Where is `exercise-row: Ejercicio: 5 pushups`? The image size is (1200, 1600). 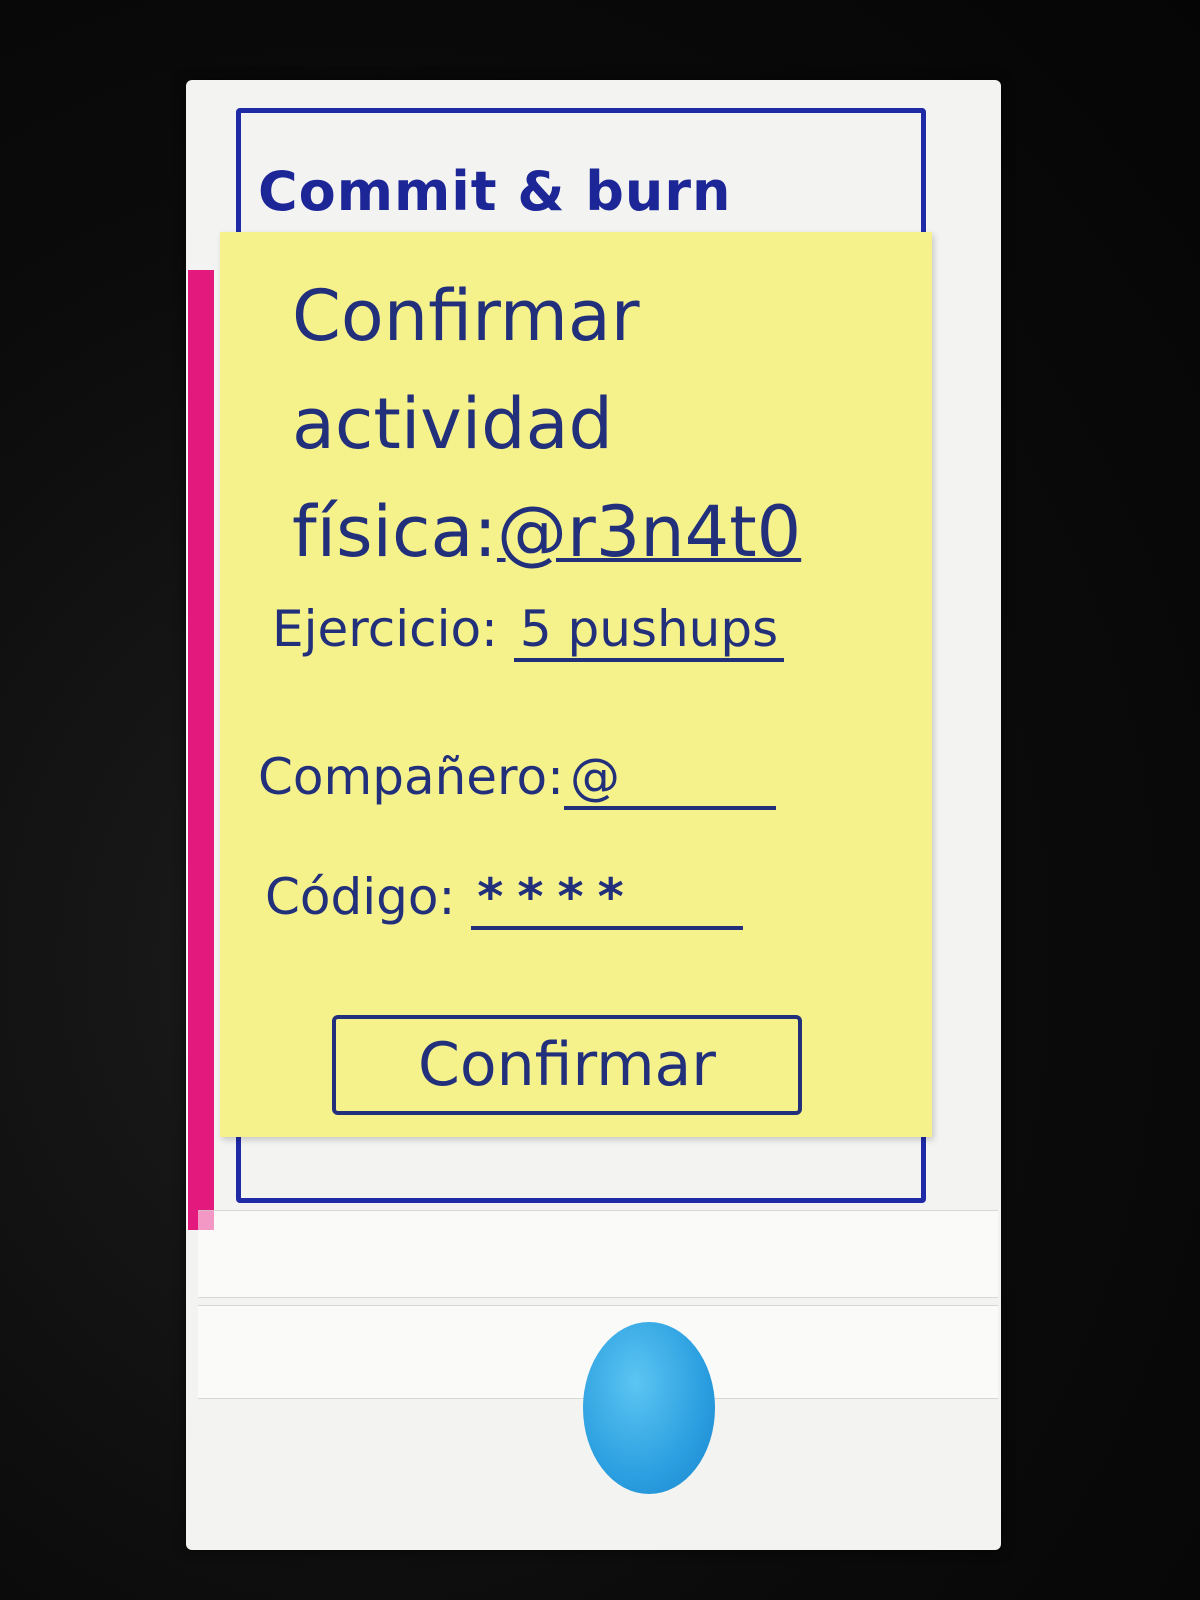 exercise-row: Ejercicio: 5 pushups is located at coordinates (528, 631).